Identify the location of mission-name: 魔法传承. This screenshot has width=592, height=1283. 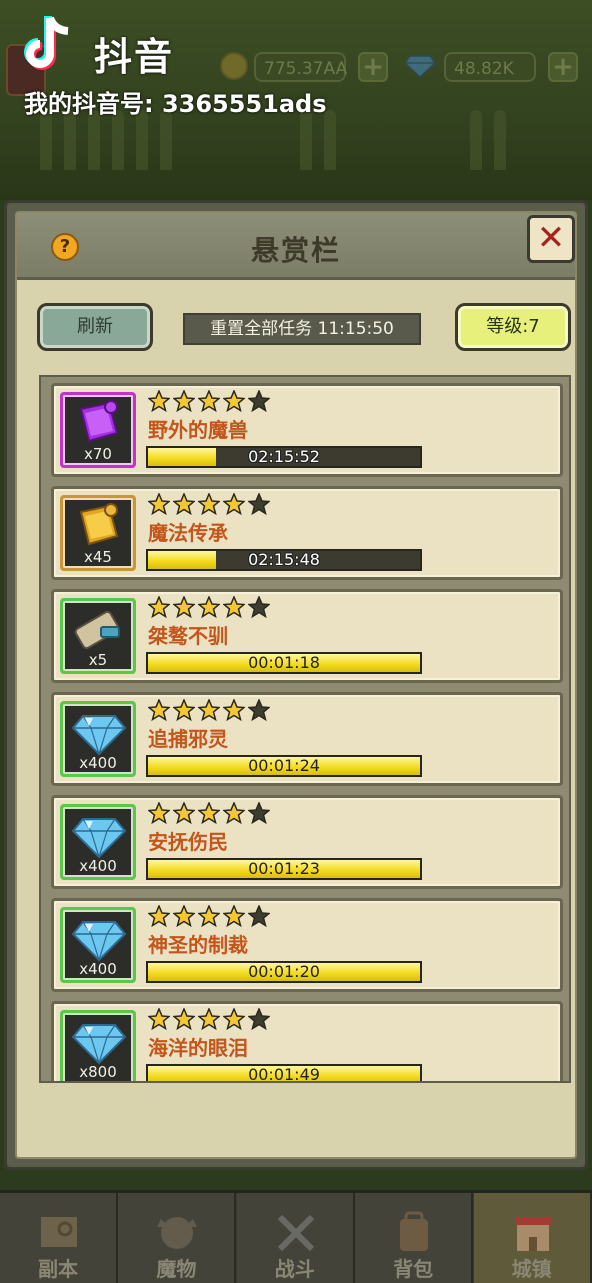
(188, 533).